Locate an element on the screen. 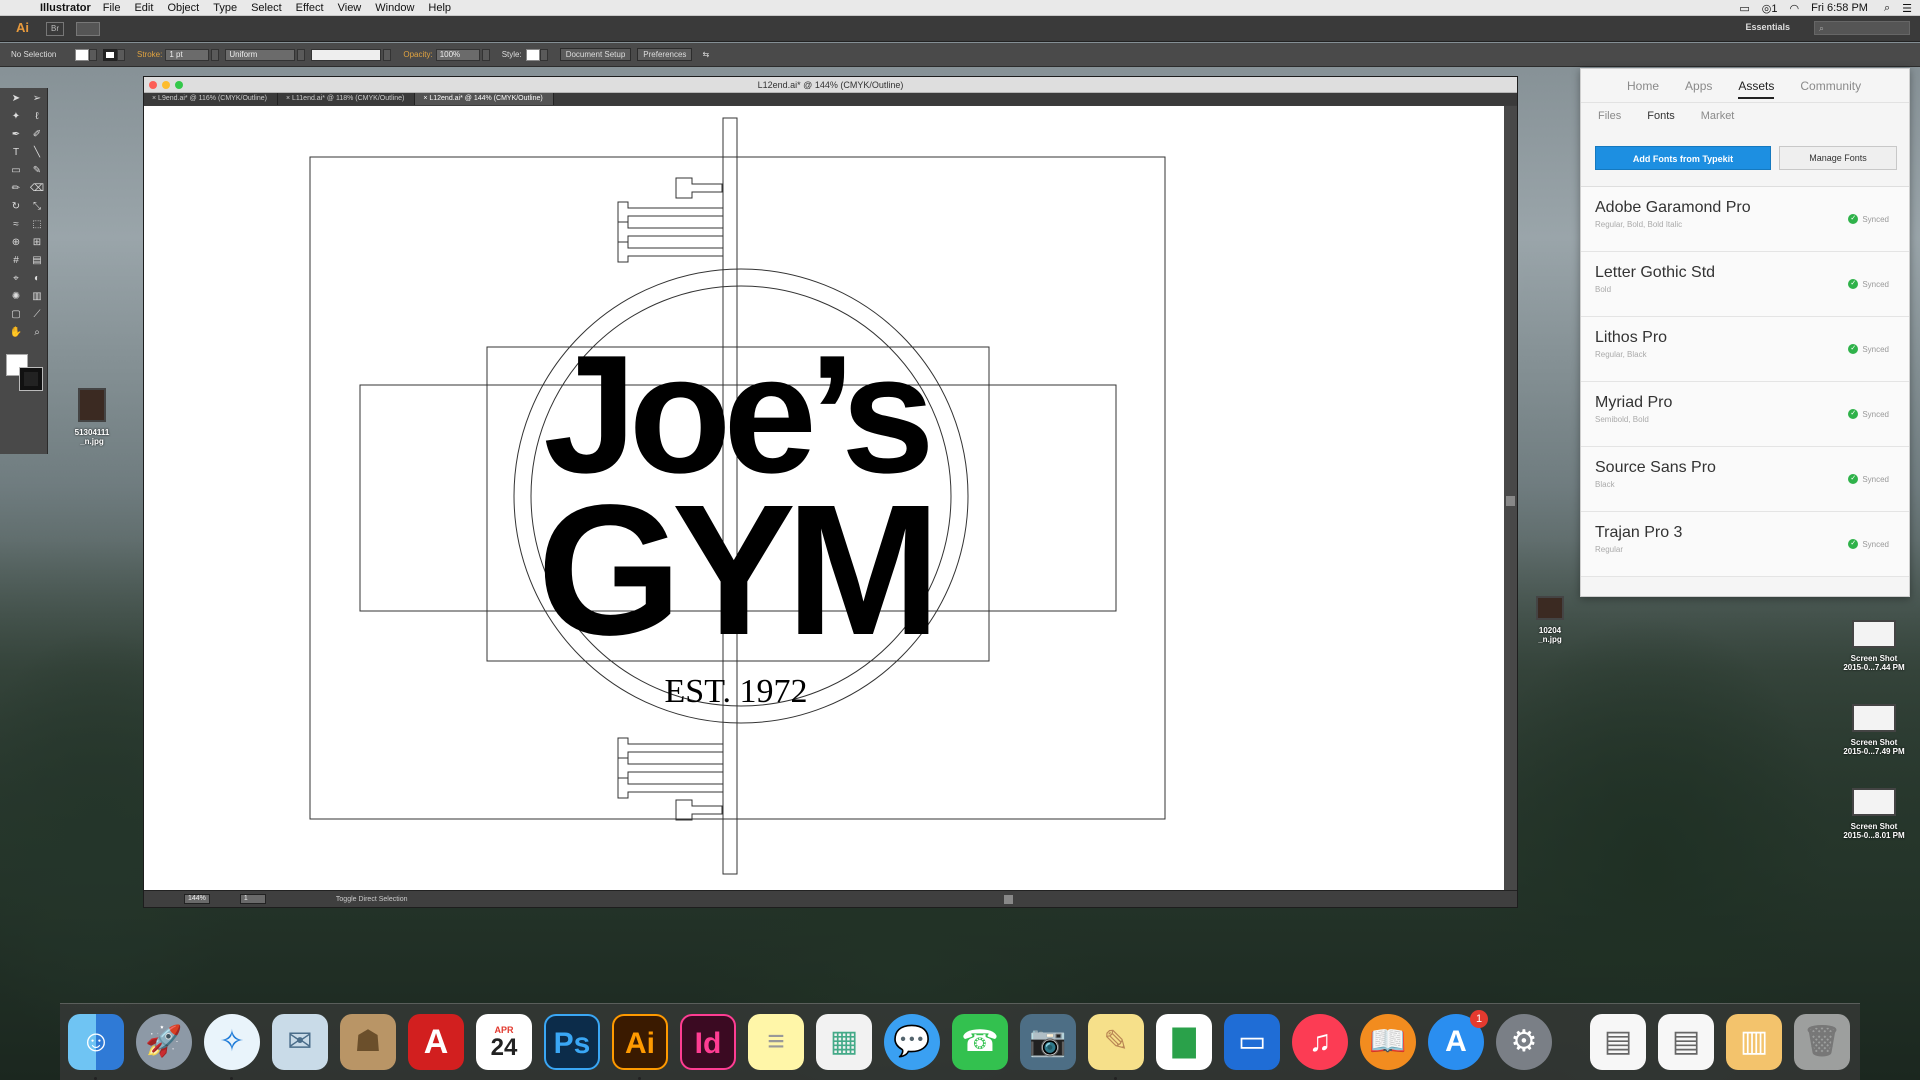  spotlight-icon: ⌕ is located at coordinates (1887, 8).